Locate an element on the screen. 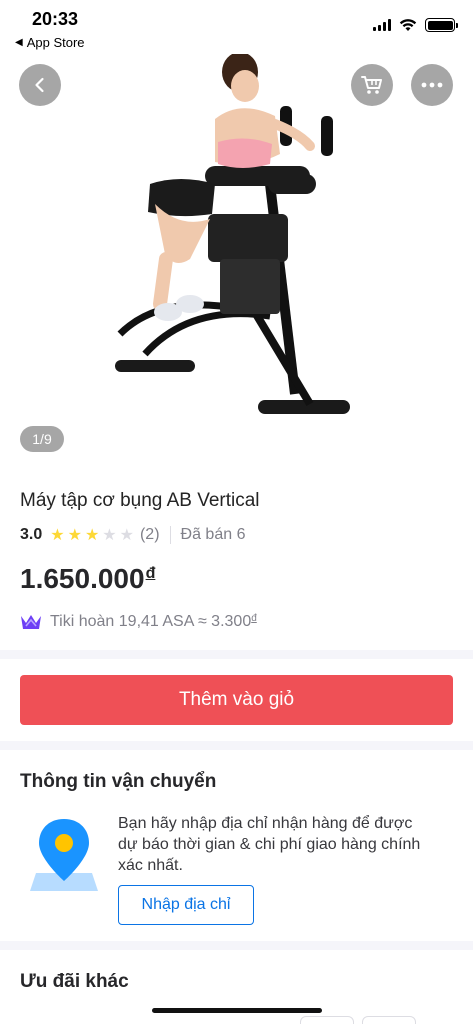  cart-icon is located at coordinates (371, 85).